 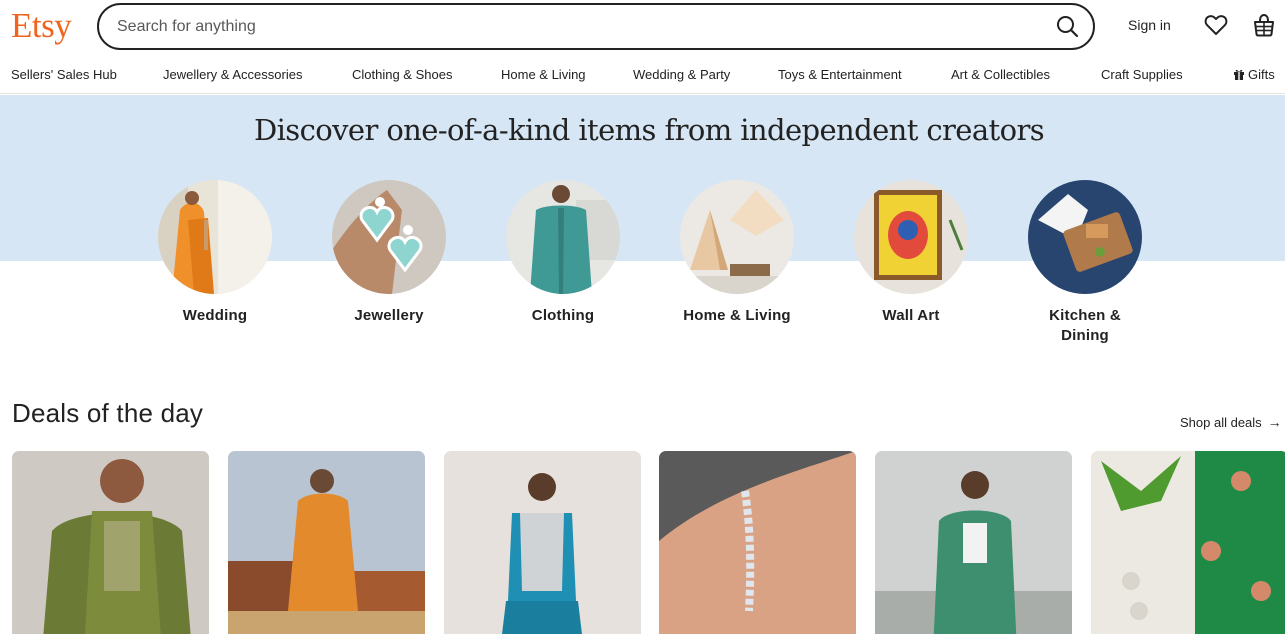 I want to click on basket-icon, so click(x=1264, y=25).